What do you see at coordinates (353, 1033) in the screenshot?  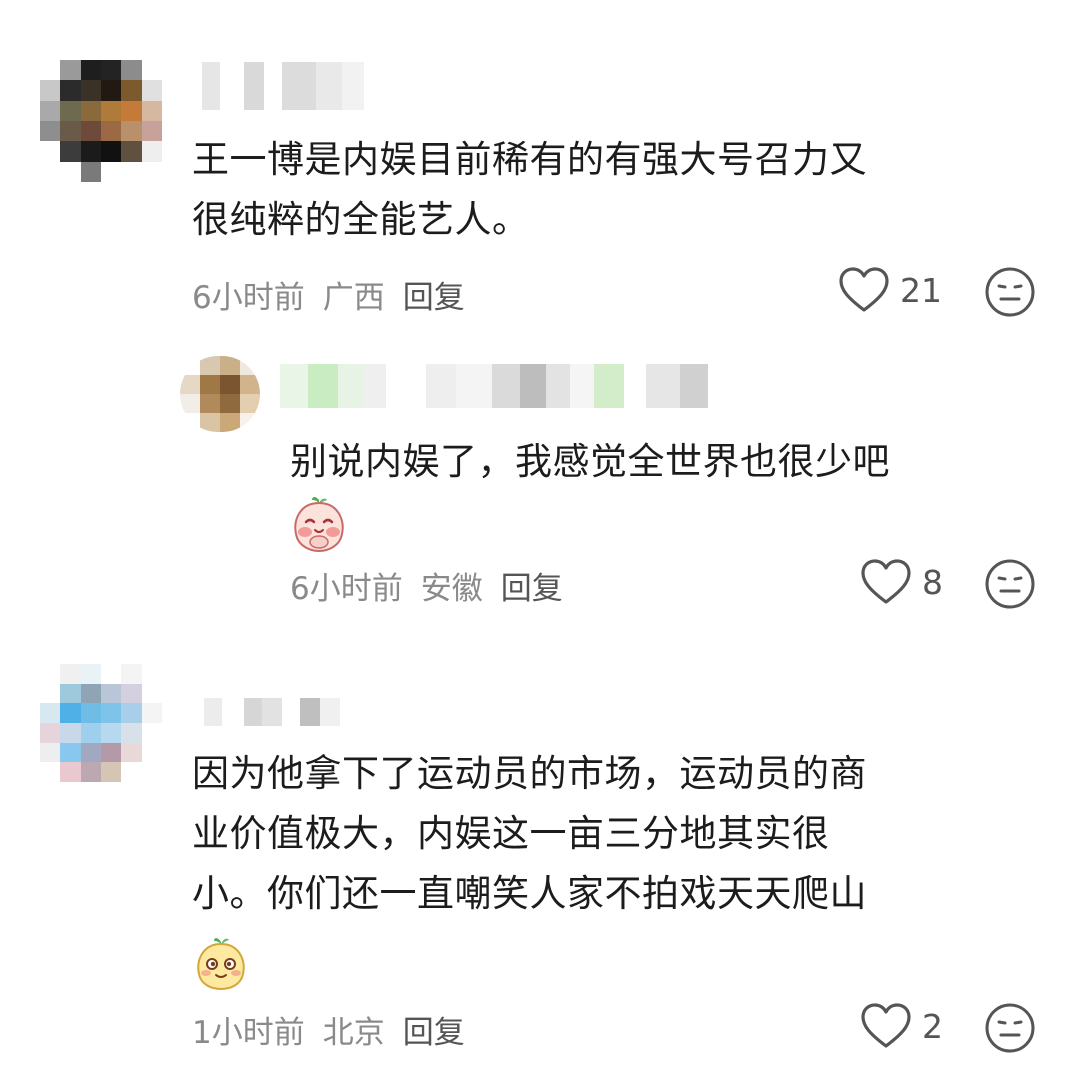 I see `location: 北京` at bounding box center [353, 1033].